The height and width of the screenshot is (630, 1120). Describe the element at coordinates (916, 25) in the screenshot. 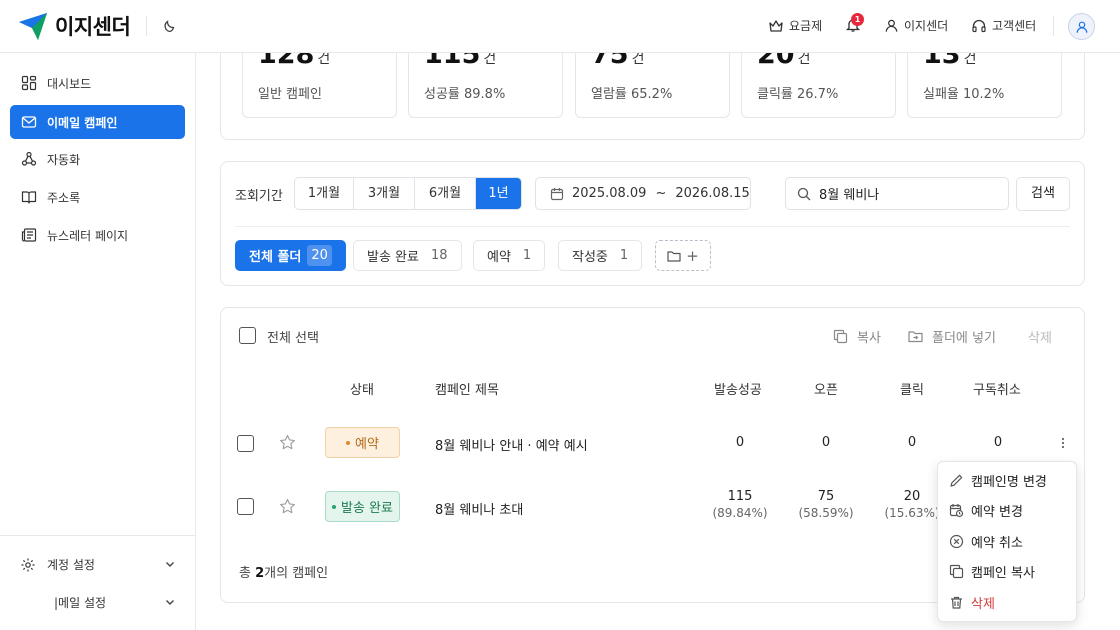

I see `user-menu: 이지센더` at that location.